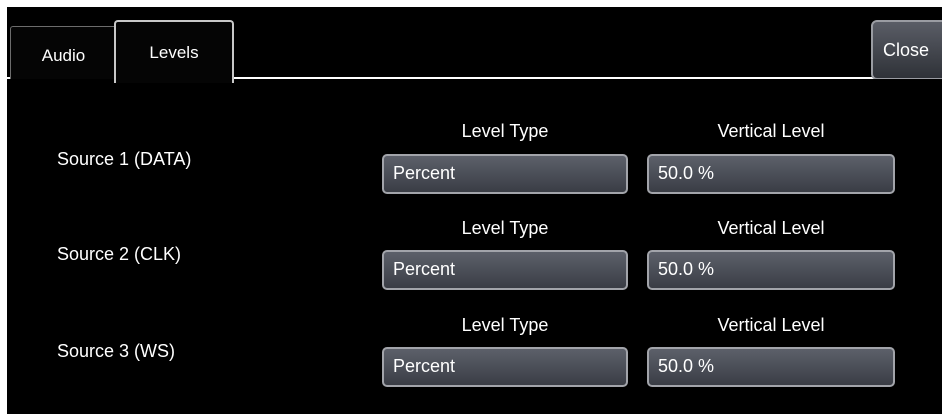 The height and width of the screenshot is (414, 942). I want to click on source-3-label: Source 3 (WS), so click(116, 351).